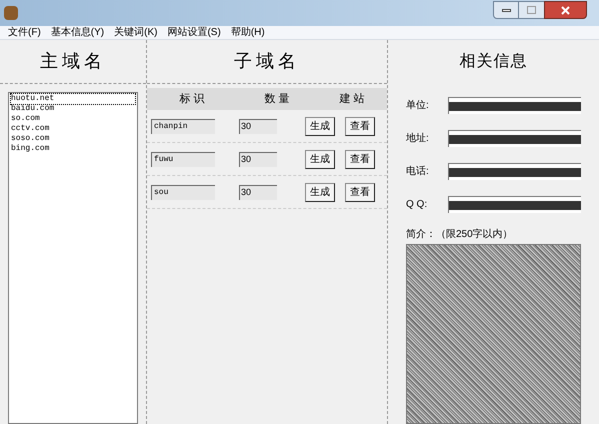 The width and height of the screenshot is (599, 424). Describe the element at coordinates (11, 13) in the screenshot. I see `app-icon` at that location.